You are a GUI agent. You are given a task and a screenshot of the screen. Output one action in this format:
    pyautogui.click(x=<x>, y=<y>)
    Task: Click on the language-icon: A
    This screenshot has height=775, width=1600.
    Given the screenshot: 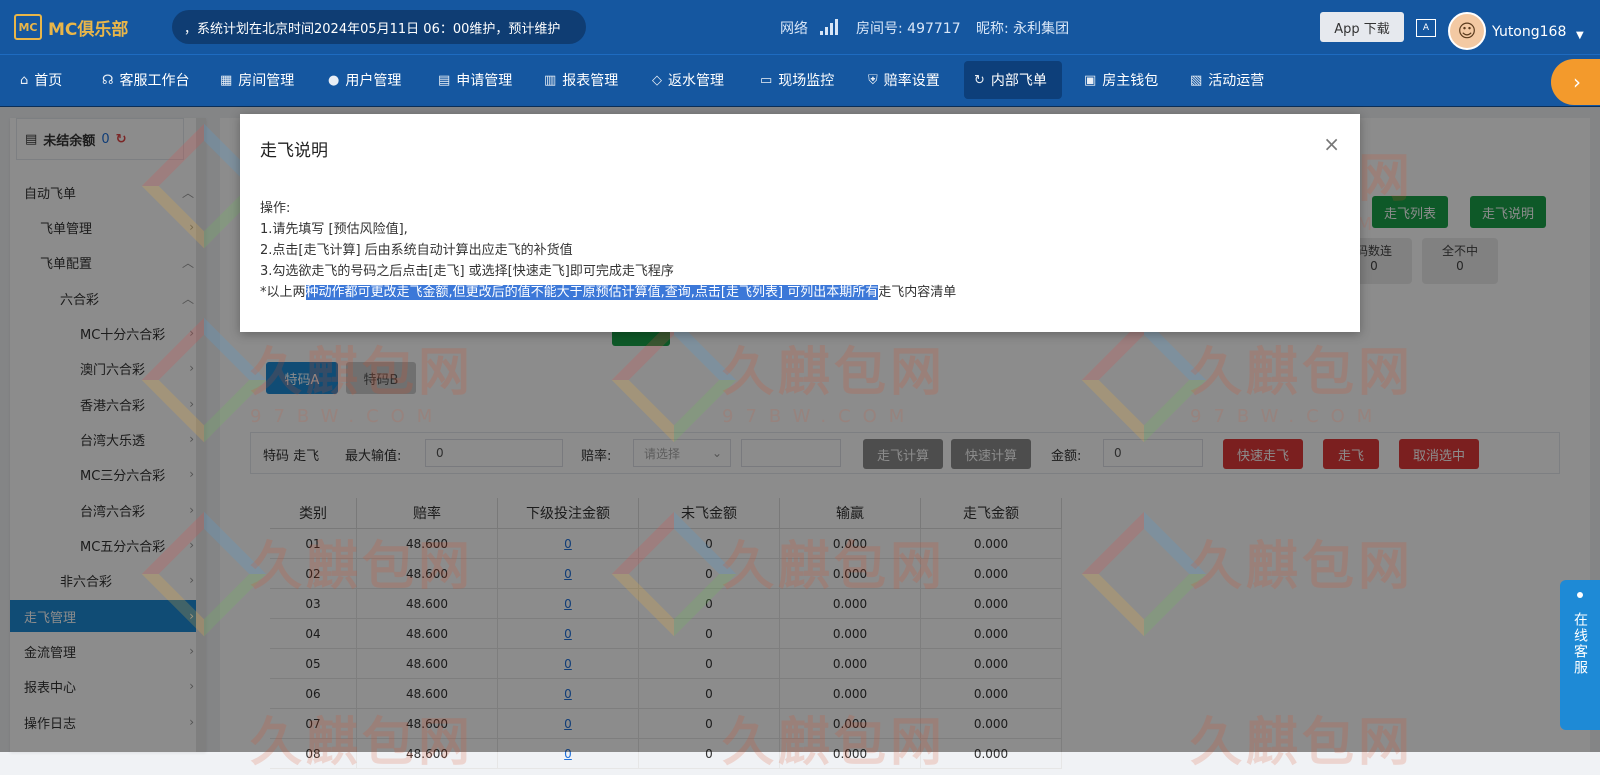 What is the action you would take?
    pyautogui.click(x=1426, y=28)
    